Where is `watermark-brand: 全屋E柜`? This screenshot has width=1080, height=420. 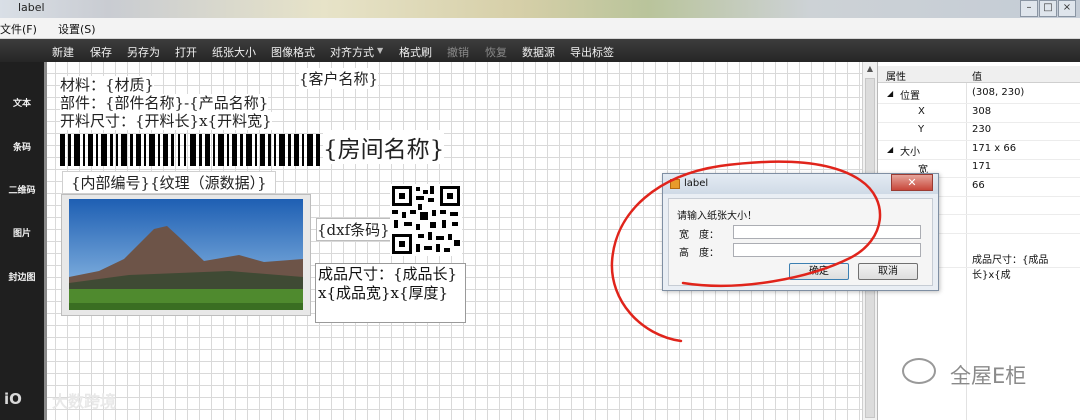 watermark-brand: 全屋E柜 is located at coordinates (988, 376).